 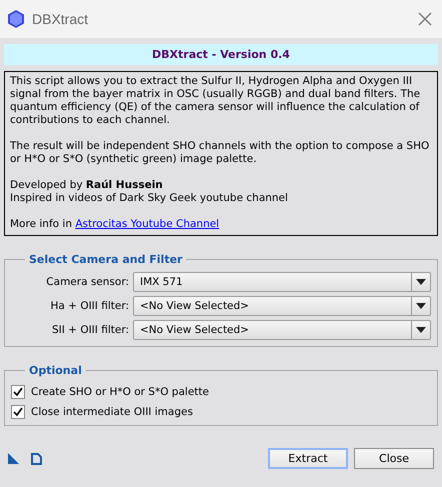 I want to click on document-icon, so click(x=36, y=458).